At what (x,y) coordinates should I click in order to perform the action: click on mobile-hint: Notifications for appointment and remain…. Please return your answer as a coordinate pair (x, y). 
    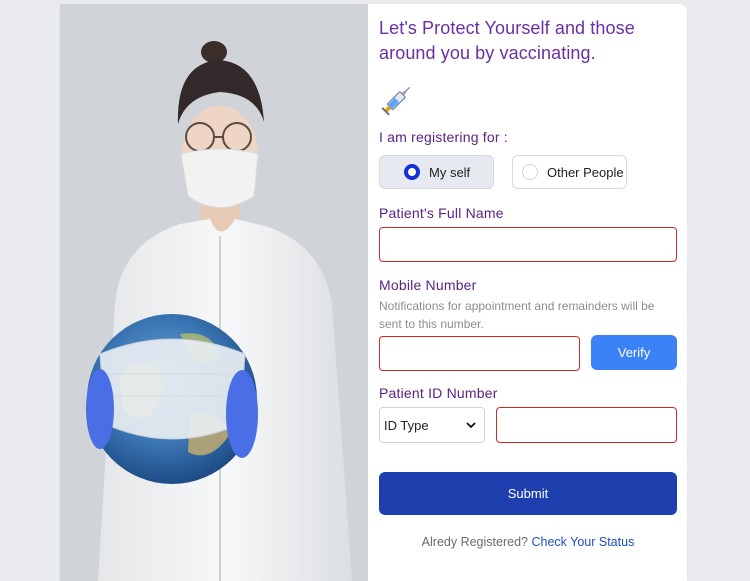
    Looking at the image, I should click on (517, 315).